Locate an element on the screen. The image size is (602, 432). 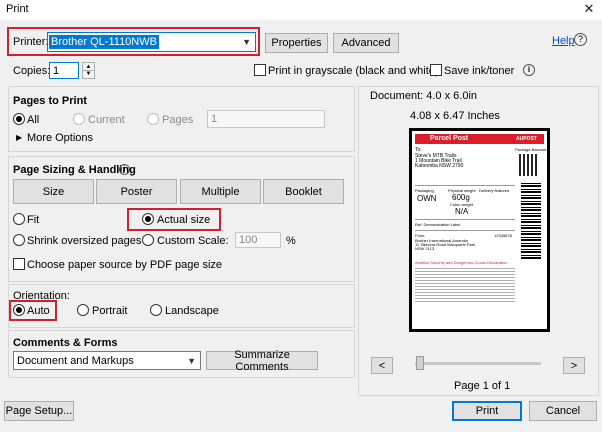
auto-orientation-radio is located at coordinates (19, 310).